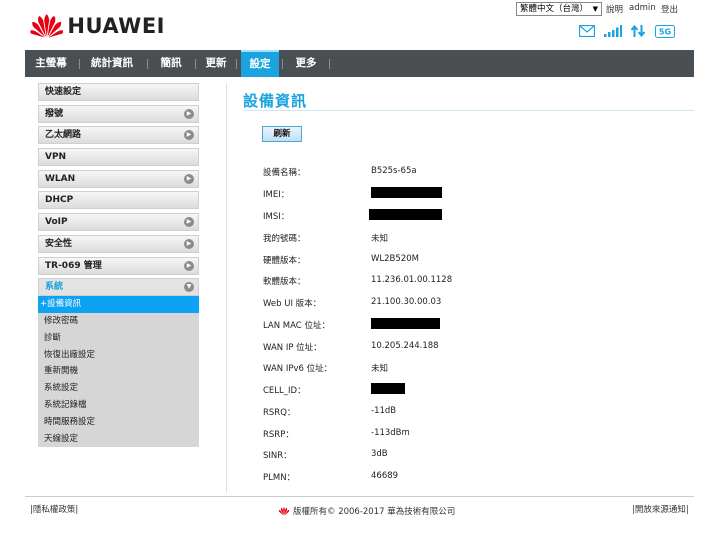  What do you see at coordinates (406, 302) in the screenshot?
I see `info-value-webui-version: 21.100.30.00.03` at bounding box center [406, 302].